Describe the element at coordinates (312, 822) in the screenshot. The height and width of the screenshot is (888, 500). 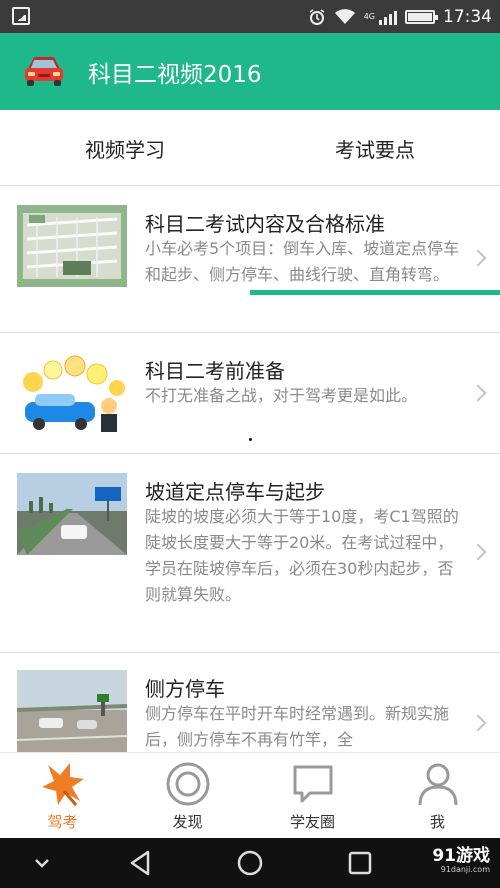
I see `nav-label: 学友圈` at that location.